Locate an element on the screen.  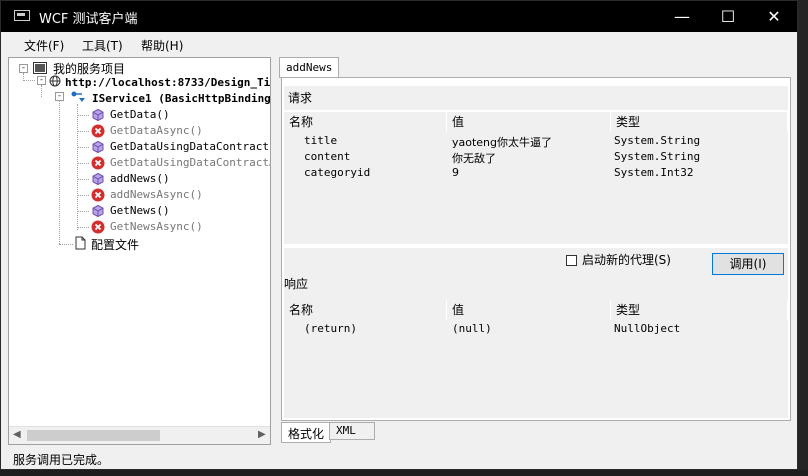
tree-operation-0: GetData() is located at coordinates (140, 116).